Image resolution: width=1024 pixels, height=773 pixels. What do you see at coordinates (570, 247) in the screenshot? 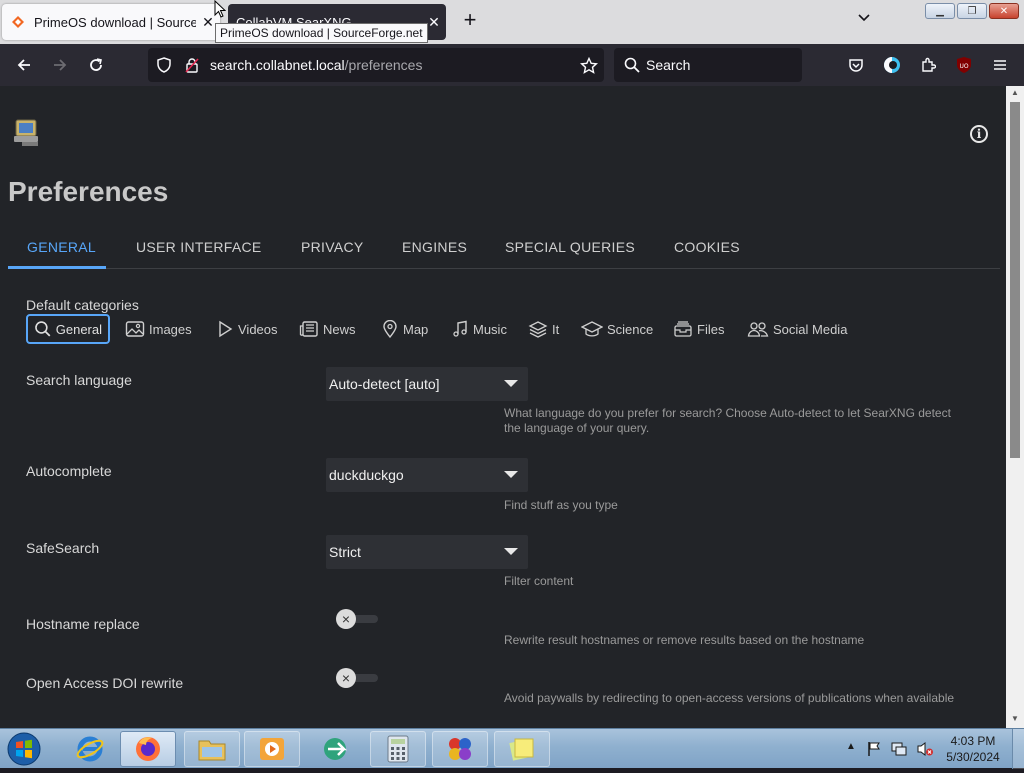
I see `tab-special-queries: SPECIAL QUERIES` at bounding box center [570, 247].